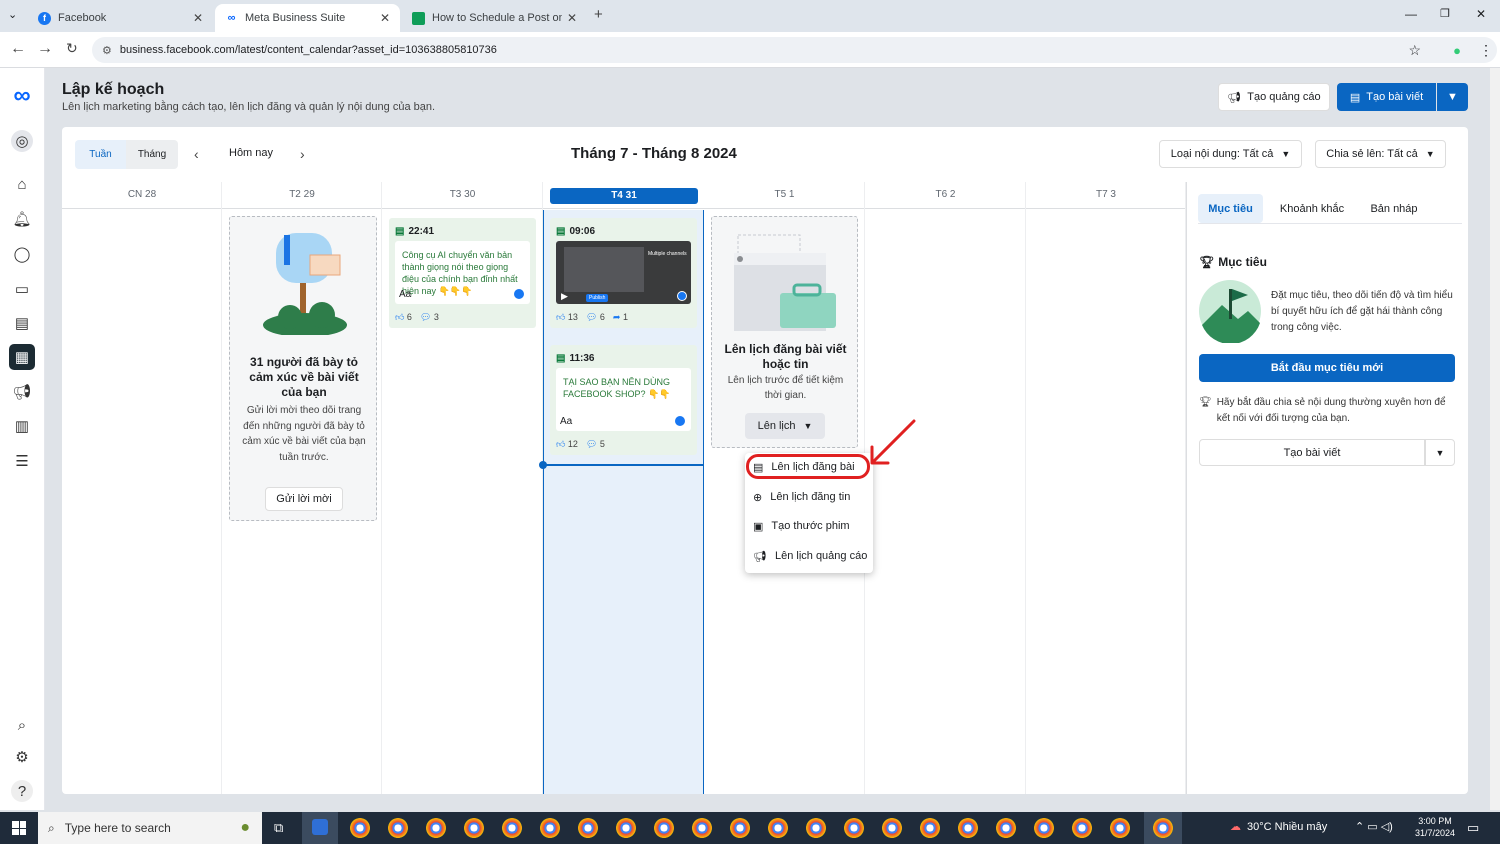  Describe the element at coordinates (1495, 439) in the screenshot. I see `page-scrollbar` at that location.